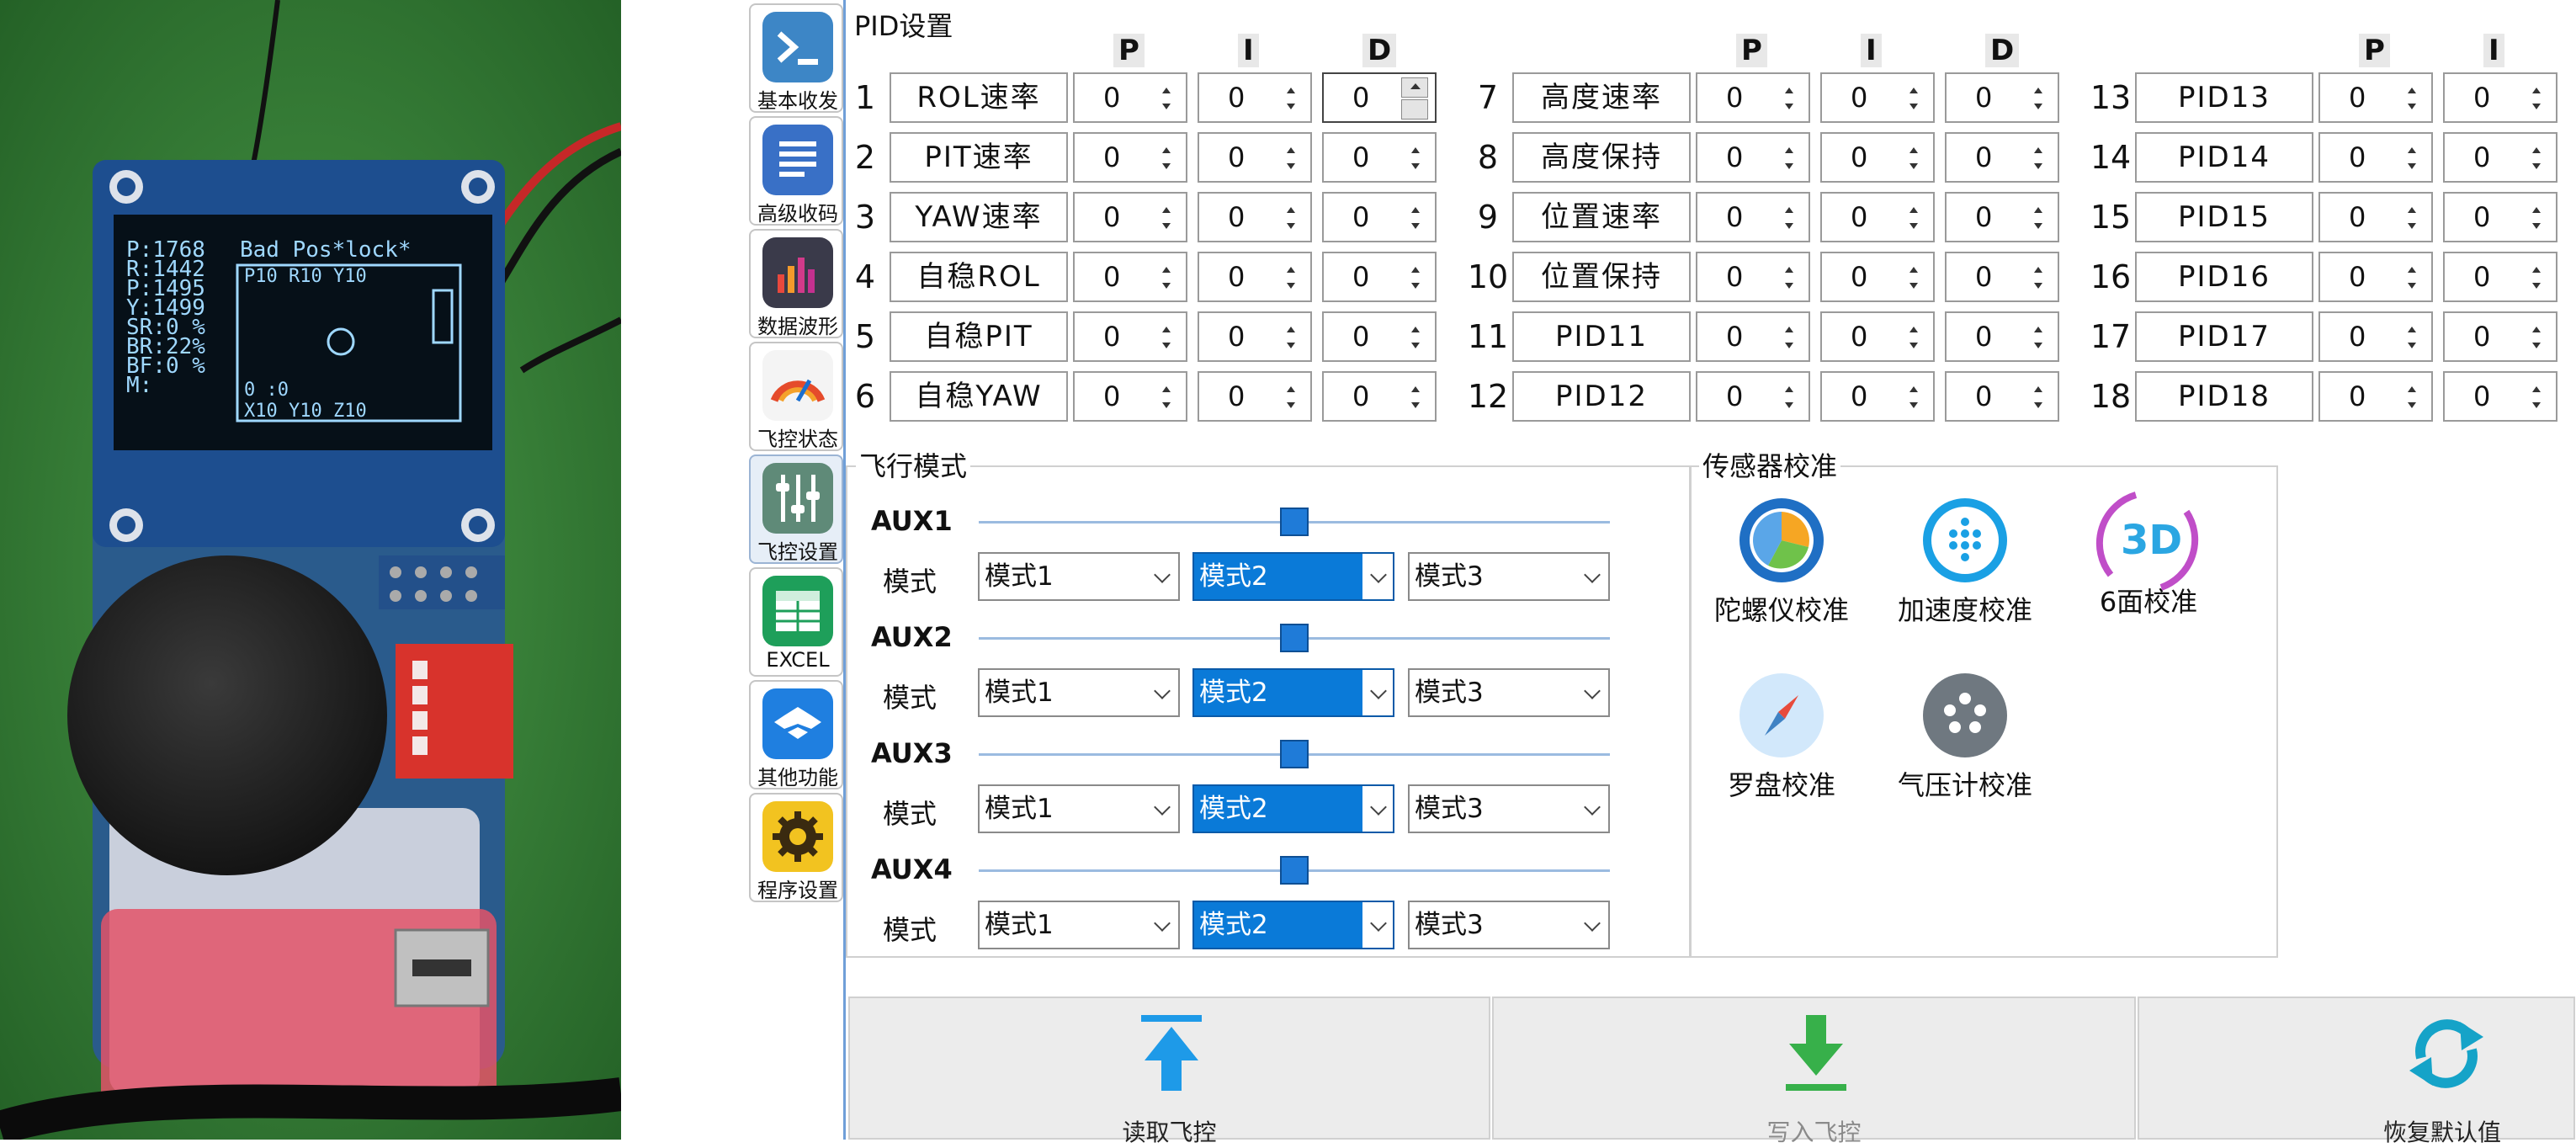 This screenshot has height=1148, width=2576. Describe the element at coordinates (796, 622) in the screenshot. I see `nav-item-spreadsheet: EXCEL` at that location.